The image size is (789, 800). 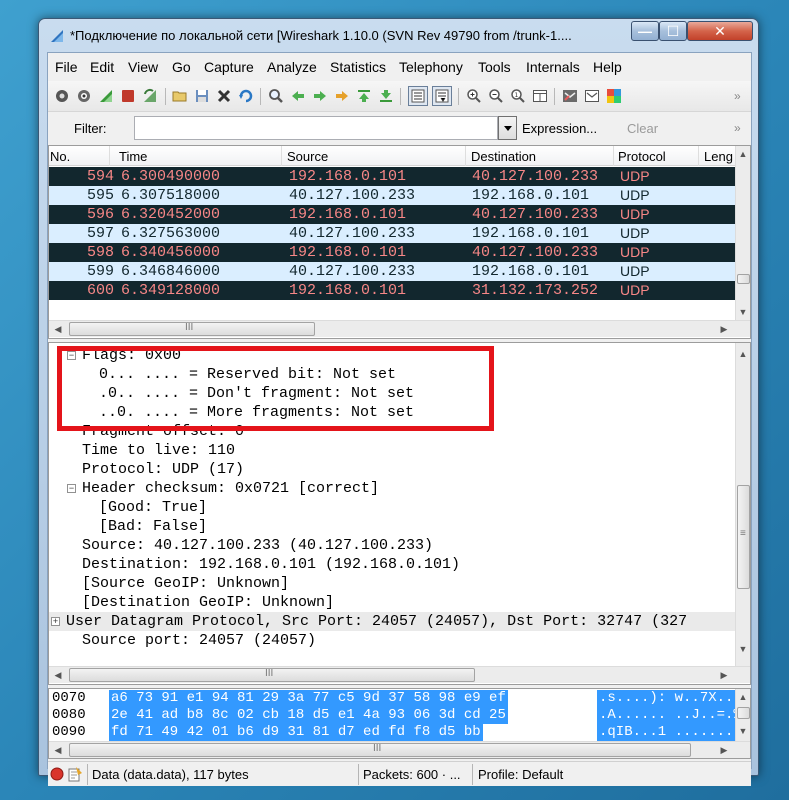 I want to click on filter-input, so click(x=316, y=128).